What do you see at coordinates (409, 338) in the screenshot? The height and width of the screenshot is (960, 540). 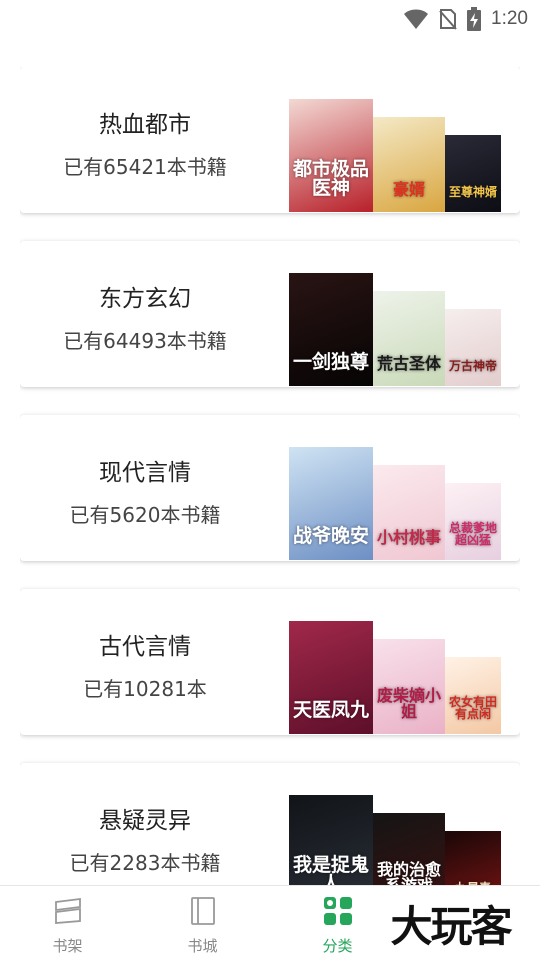 I see `book-cover: 荒古圣体` at bounding box center [409, 338].